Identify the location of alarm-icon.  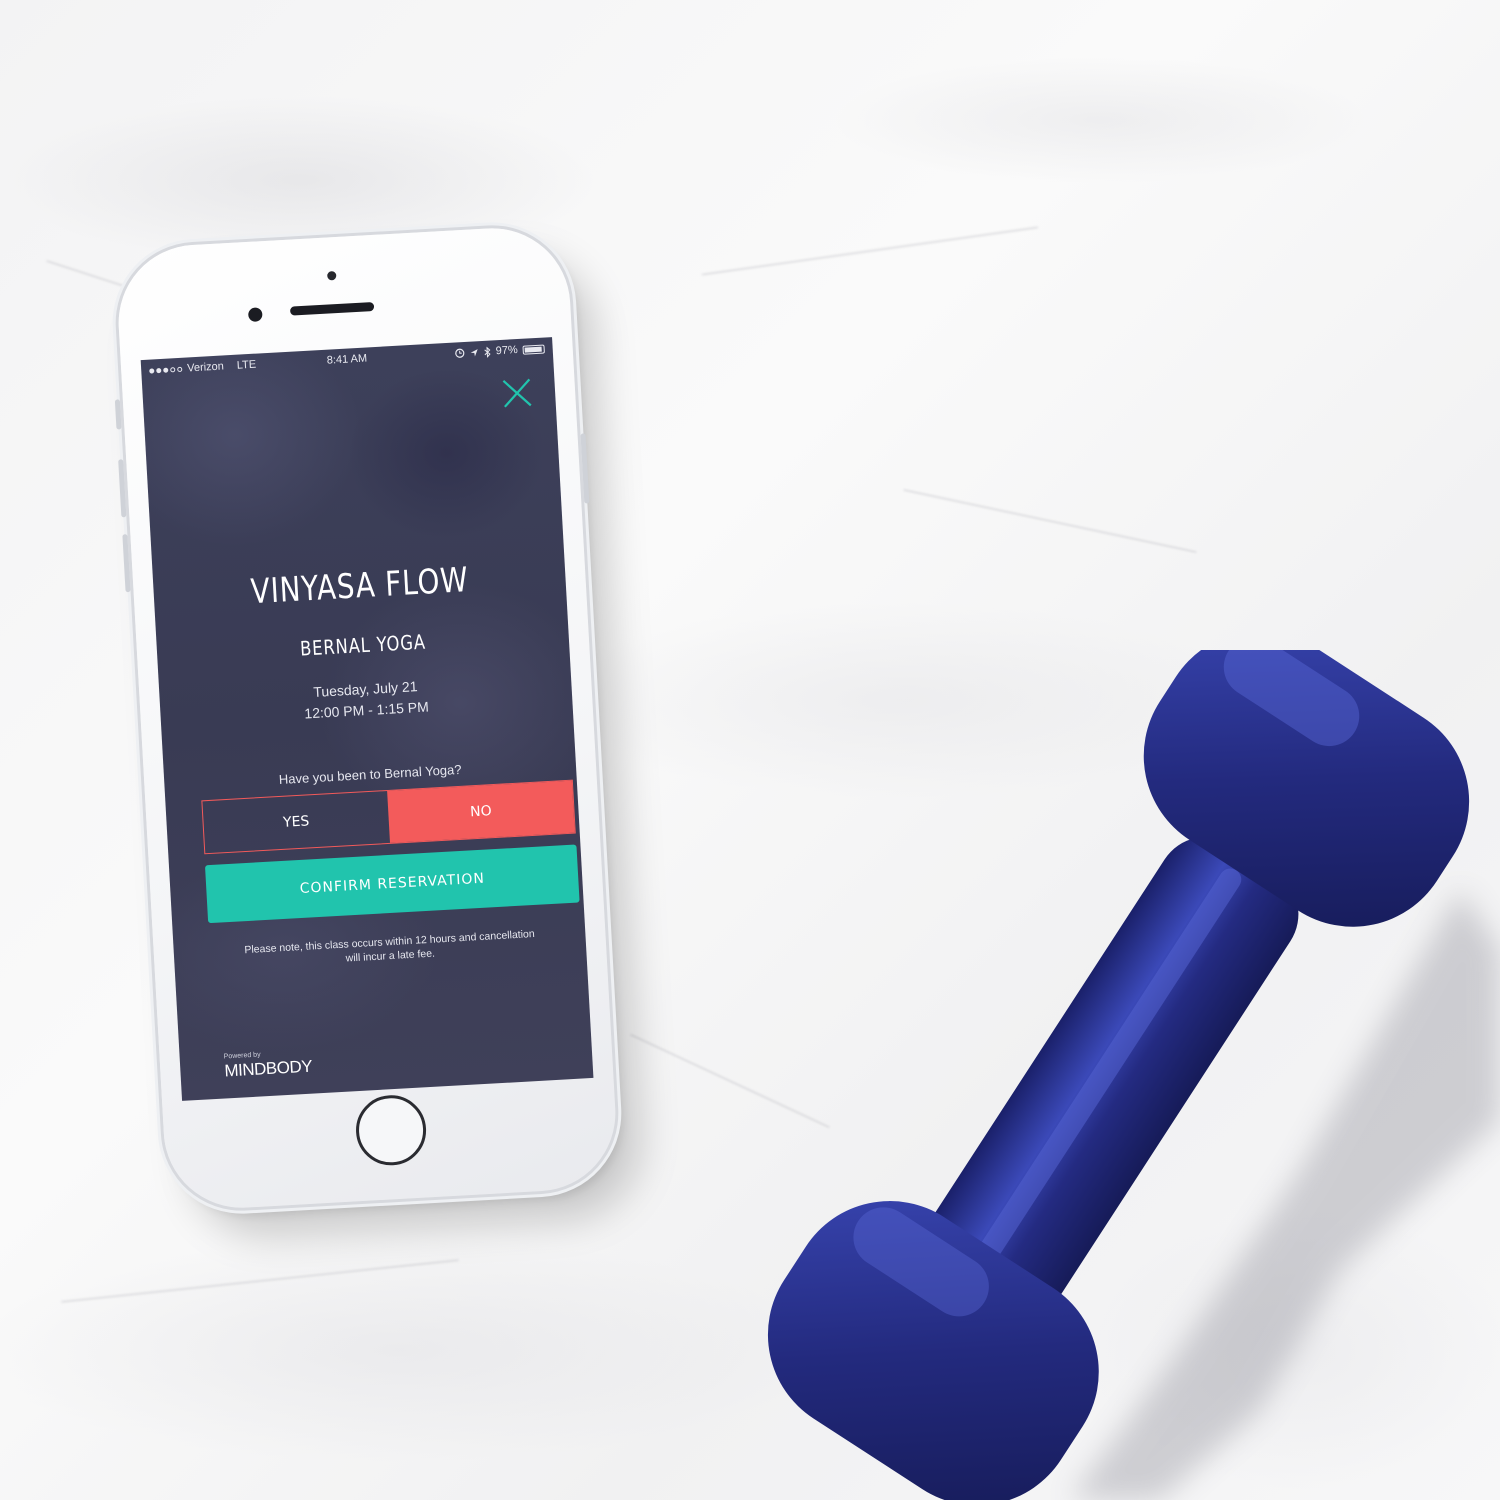
(460, 353).